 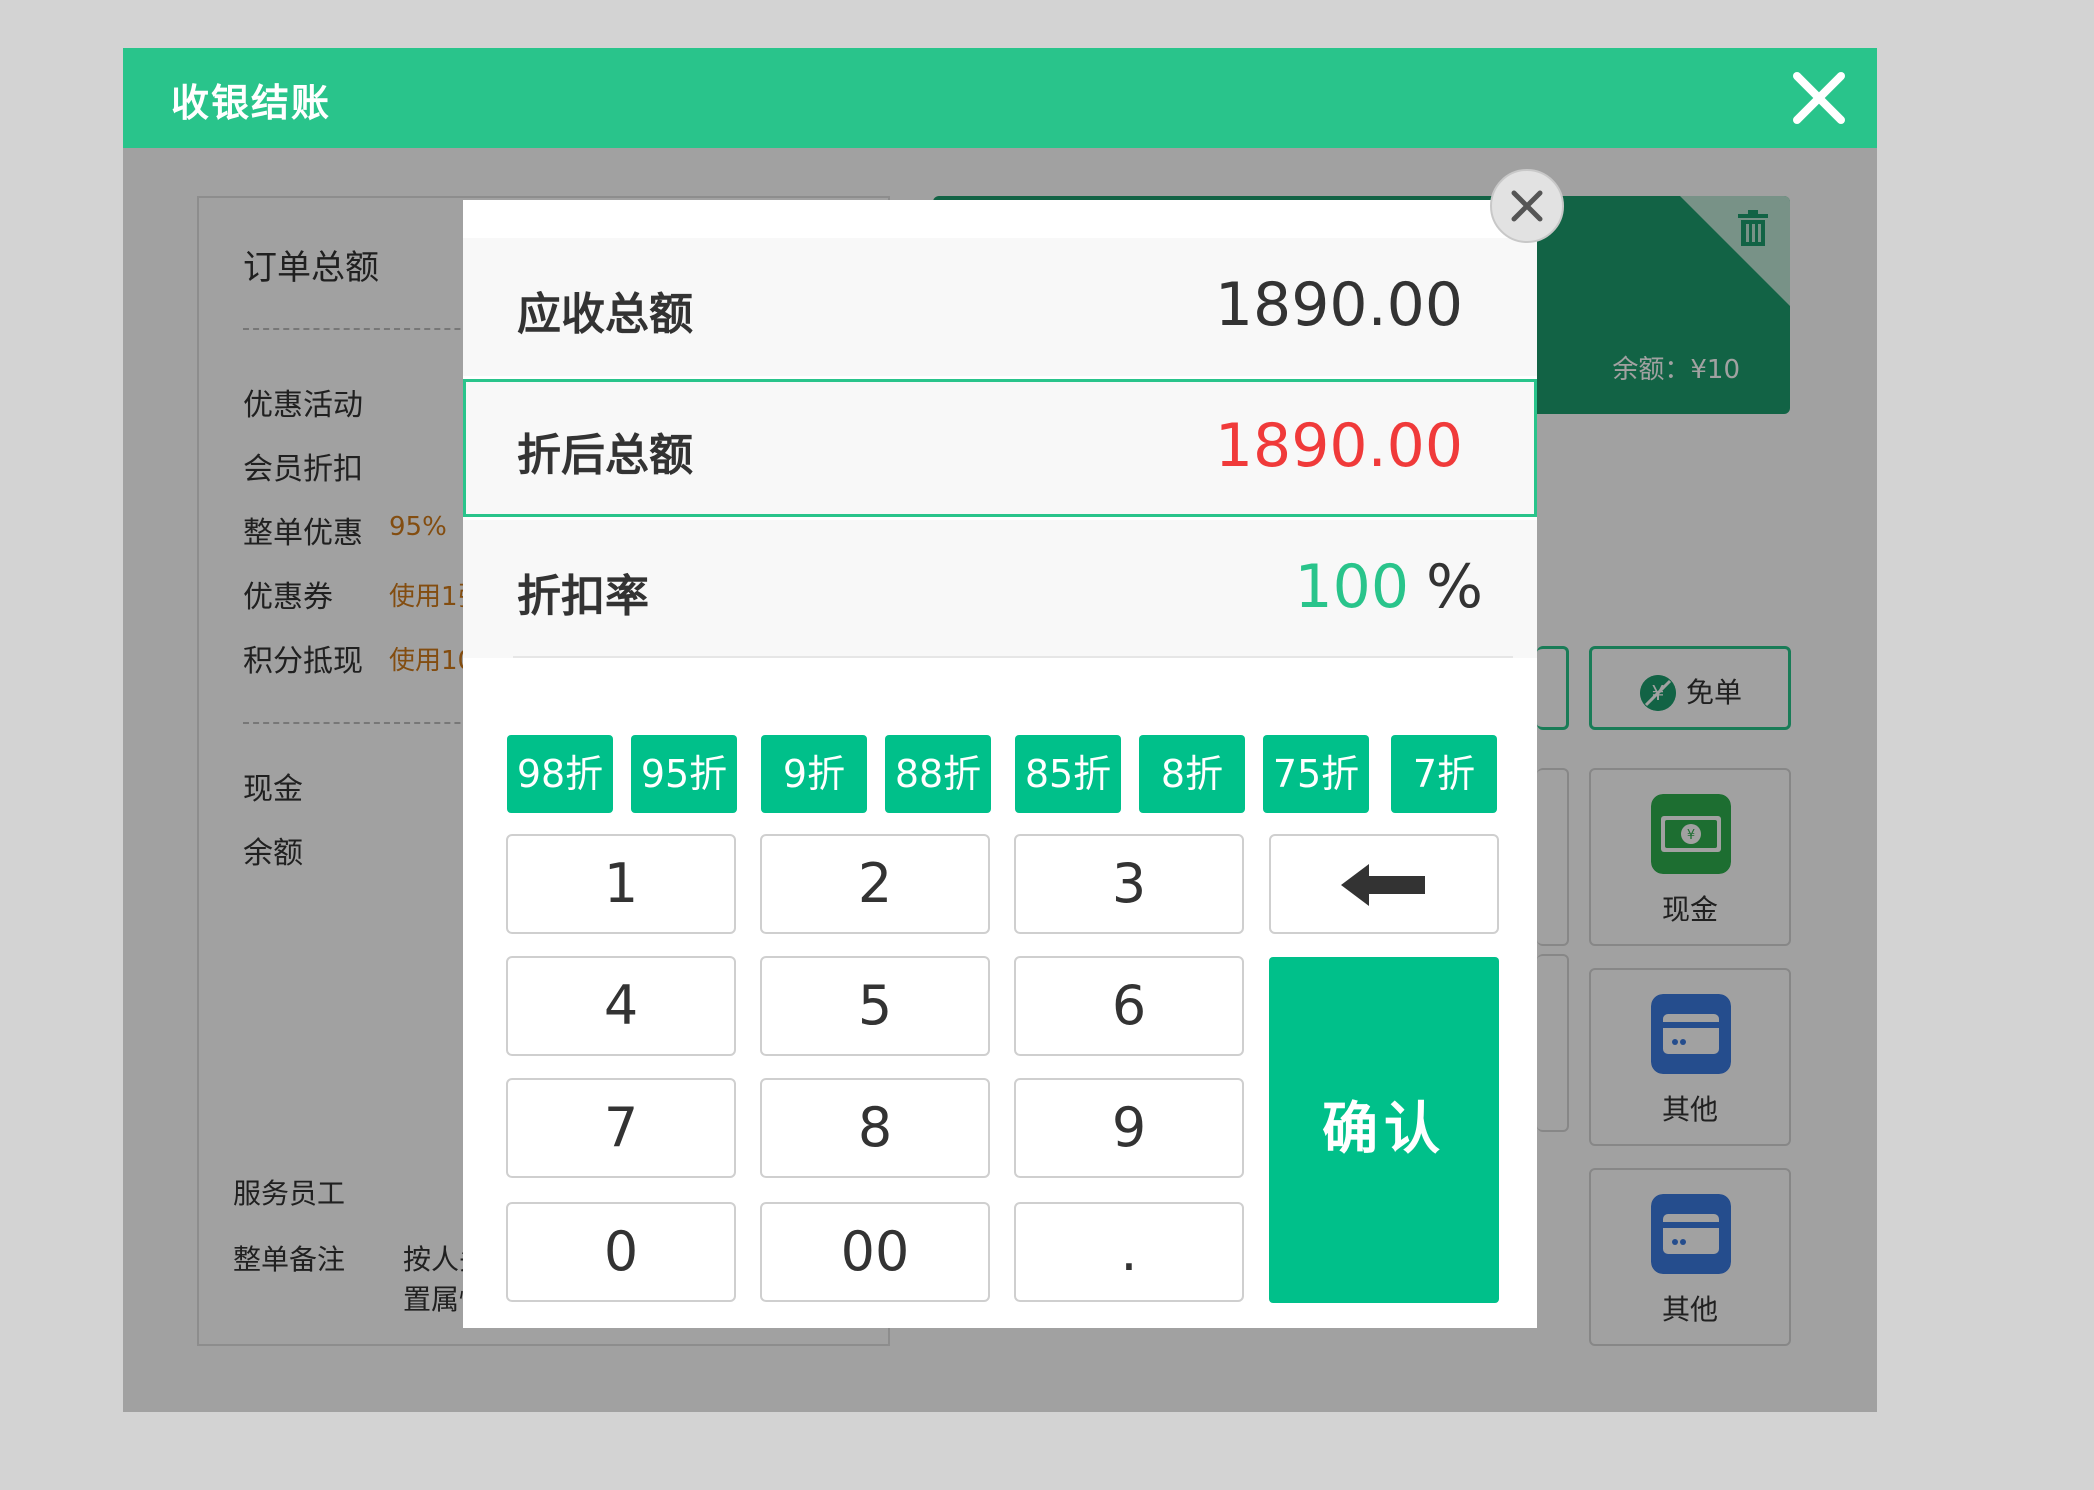 I want to click on backspace-key, so click(x=1384, y=884).